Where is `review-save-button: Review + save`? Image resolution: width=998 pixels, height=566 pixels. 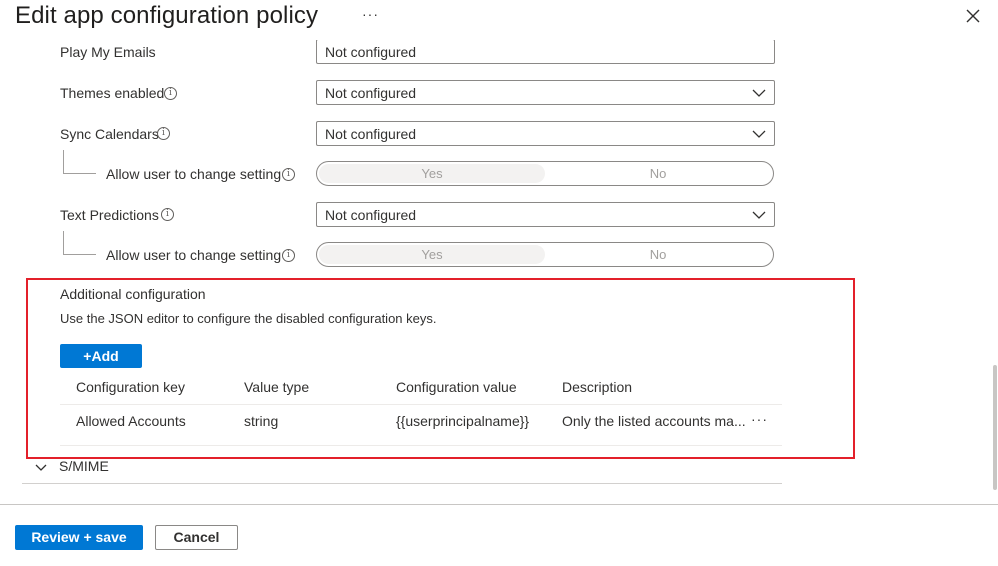
review-save-button: Review + save is located at coordinates (79, 537).